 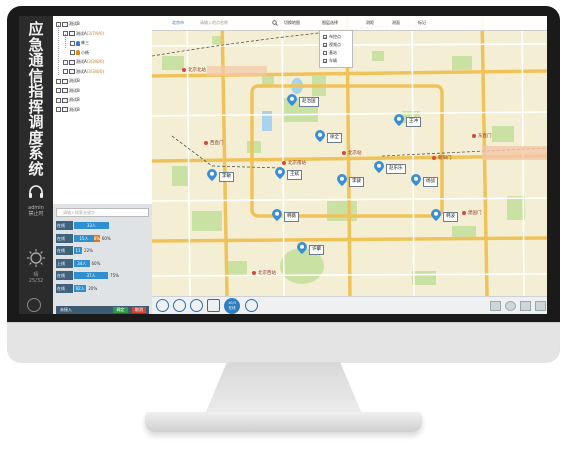 What do you see at coordinates (251, 305) in the screenshot?
I see `user-locate-icon` at bounding box center [251, 305].